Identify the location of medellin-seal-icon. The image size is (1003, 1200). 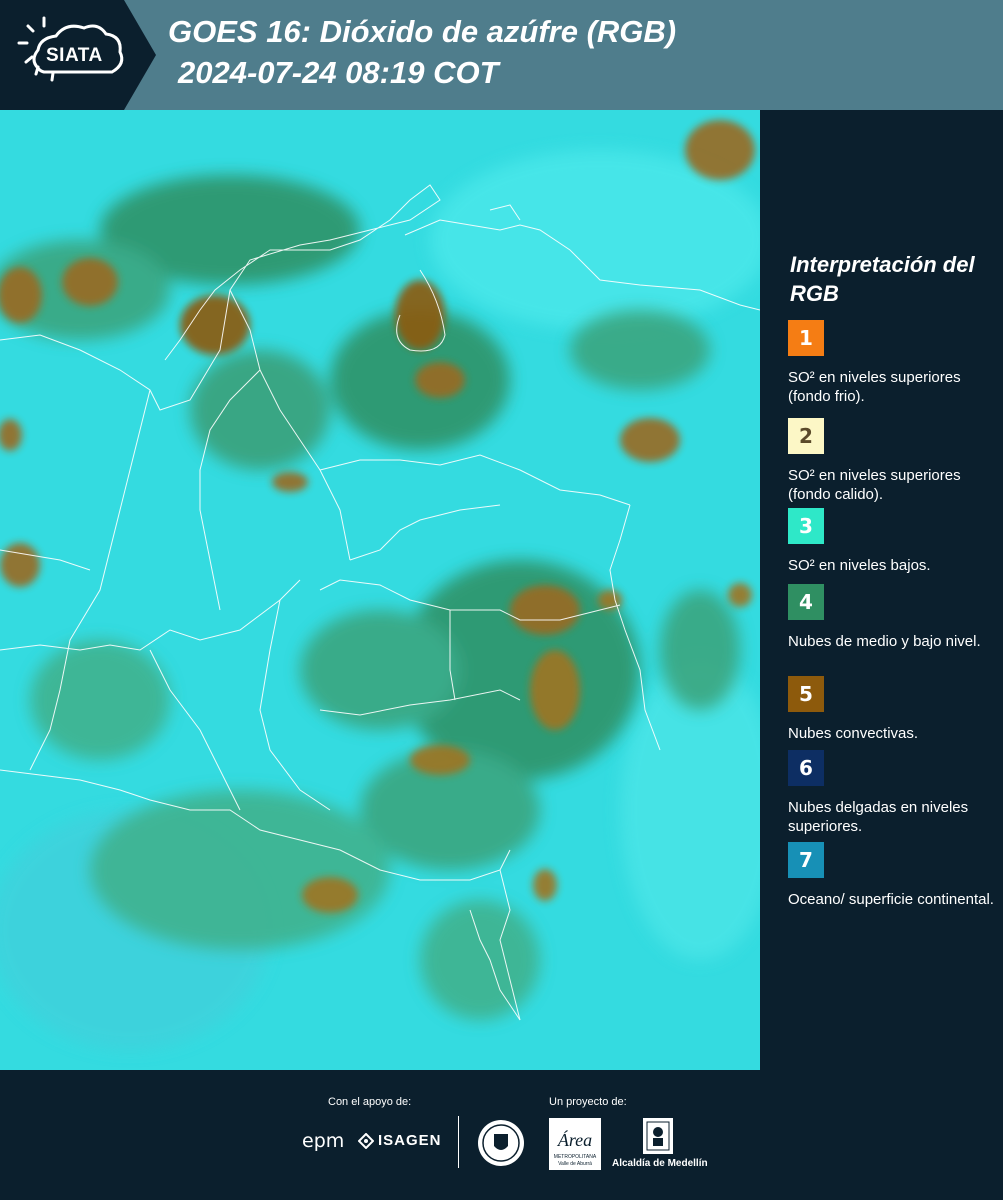
(501, 1143).